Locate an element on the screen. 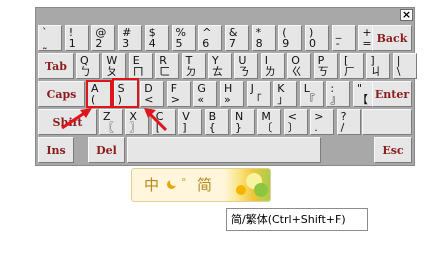  key-r1-1: ! 1 is located at coordinates (76, 38).